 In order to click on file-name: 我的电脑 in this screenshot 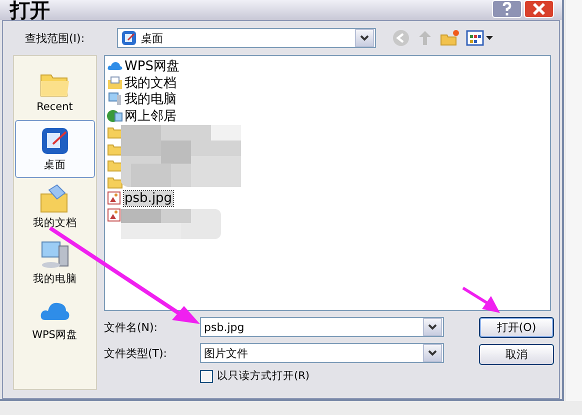, I will do `click(151, 99)`.